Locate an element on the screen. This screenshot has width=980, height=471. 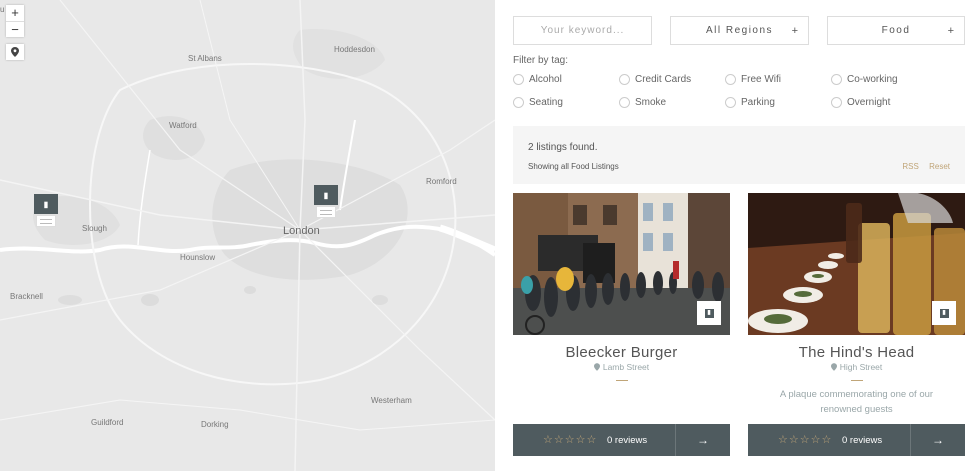
tag-label: Credit Cards is located at coordinates (663, 79).